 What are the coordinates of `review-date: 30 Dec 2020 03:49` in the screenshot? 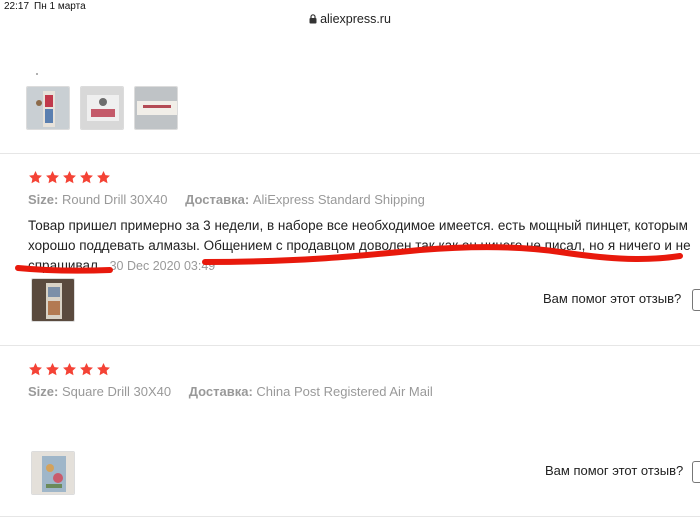 It's located at (162, 266).